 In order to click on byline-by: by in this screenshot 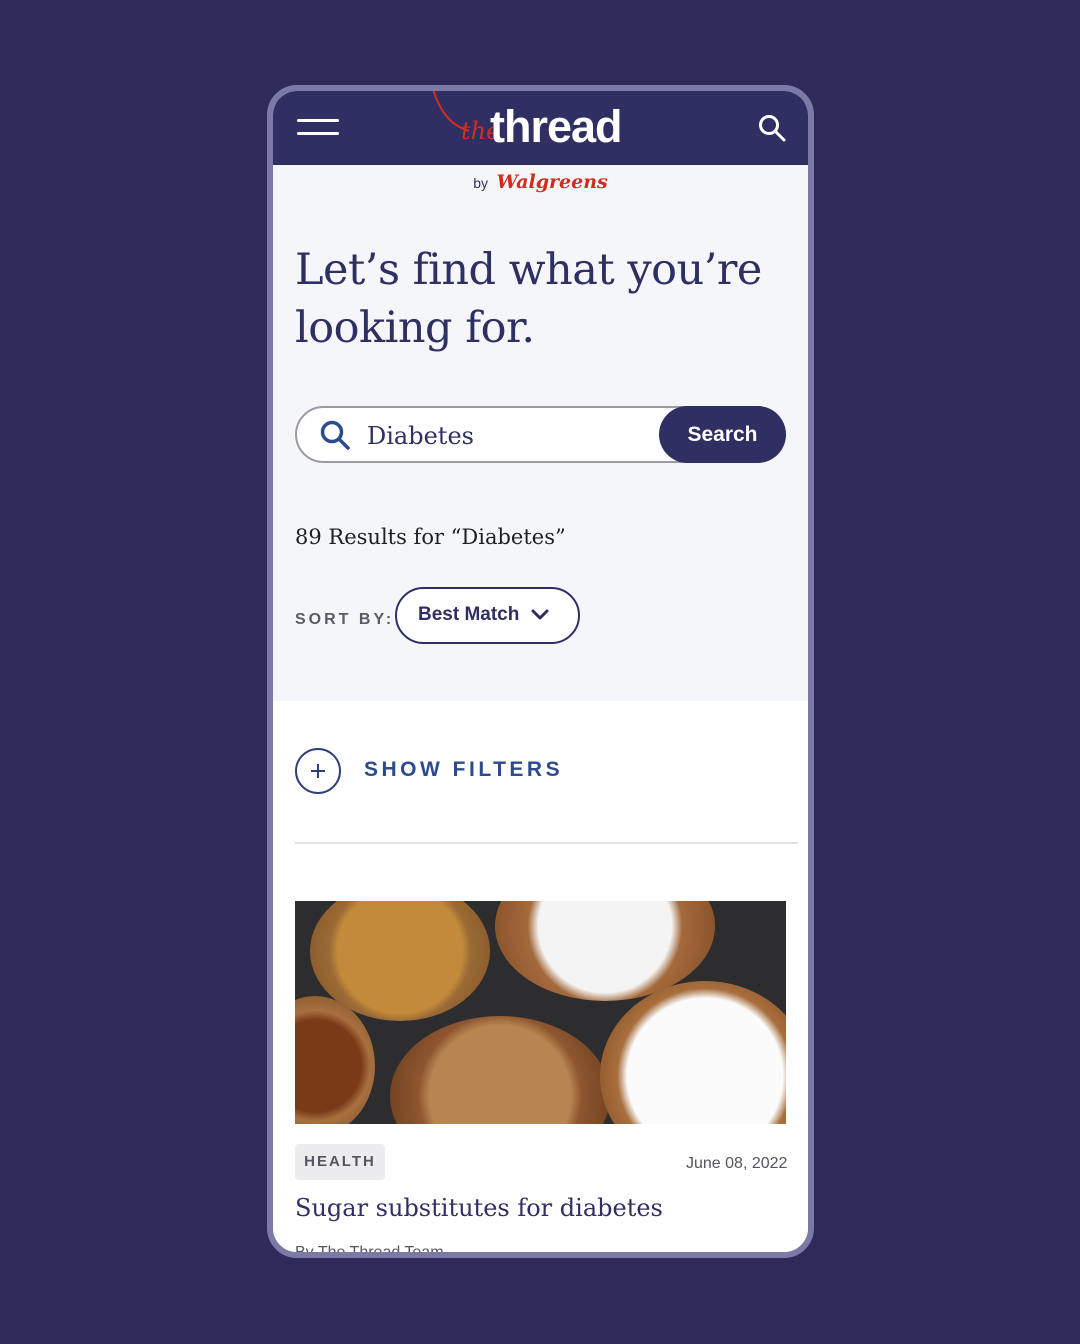, I will do `click(481, 183)`.